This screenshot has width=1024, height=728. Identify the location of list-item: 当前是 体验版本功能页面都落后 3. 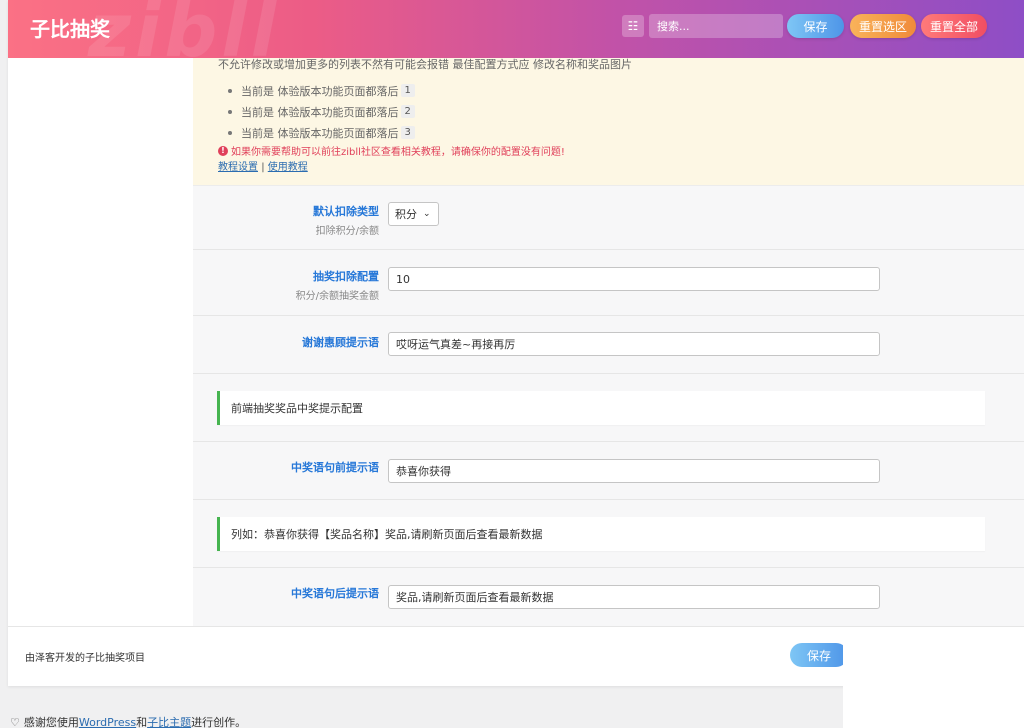
(321, 132).